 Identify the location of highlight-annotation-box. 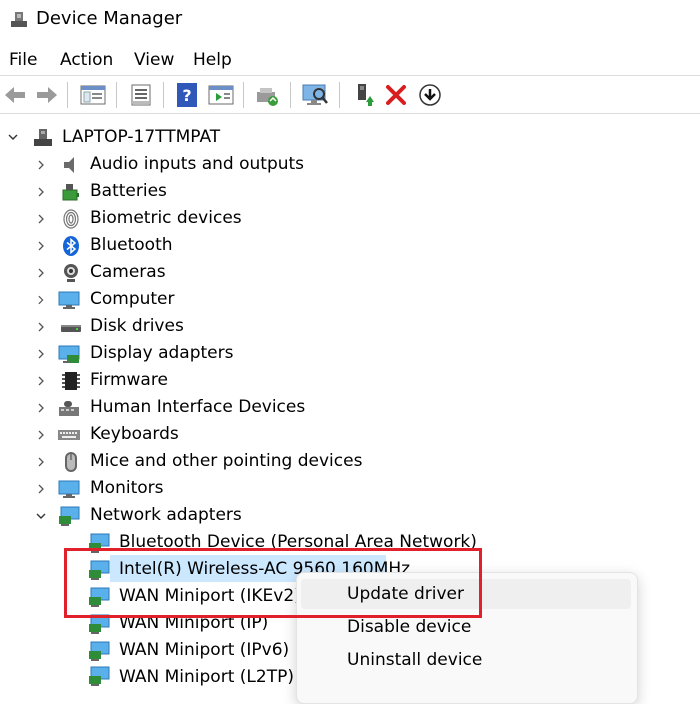
(273, 583).